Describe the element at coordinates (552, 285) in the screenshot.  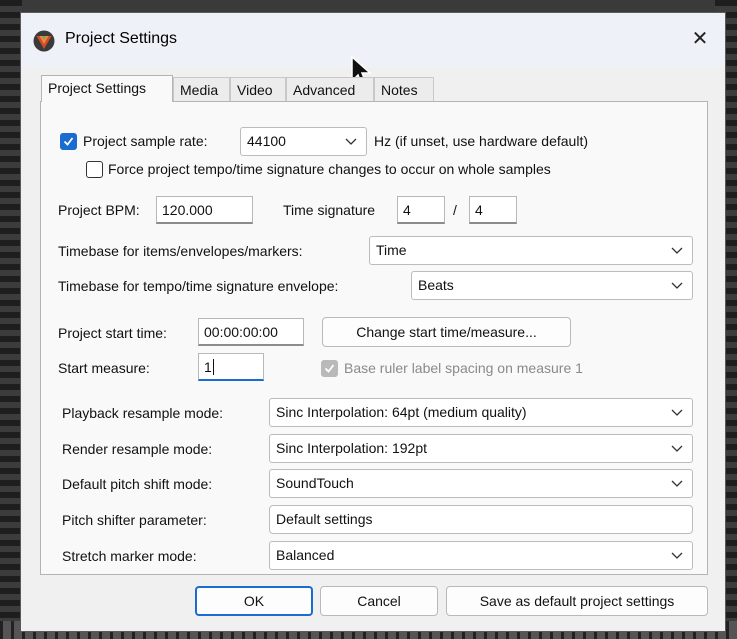
I see `timebase-tempo-combo: Beats` at that location.